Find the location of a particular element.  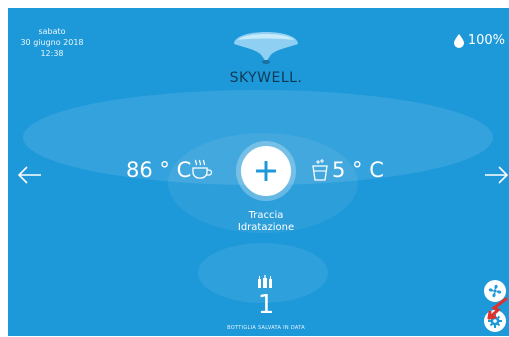

arrow-left-icon is located at coordinates (29, 175).